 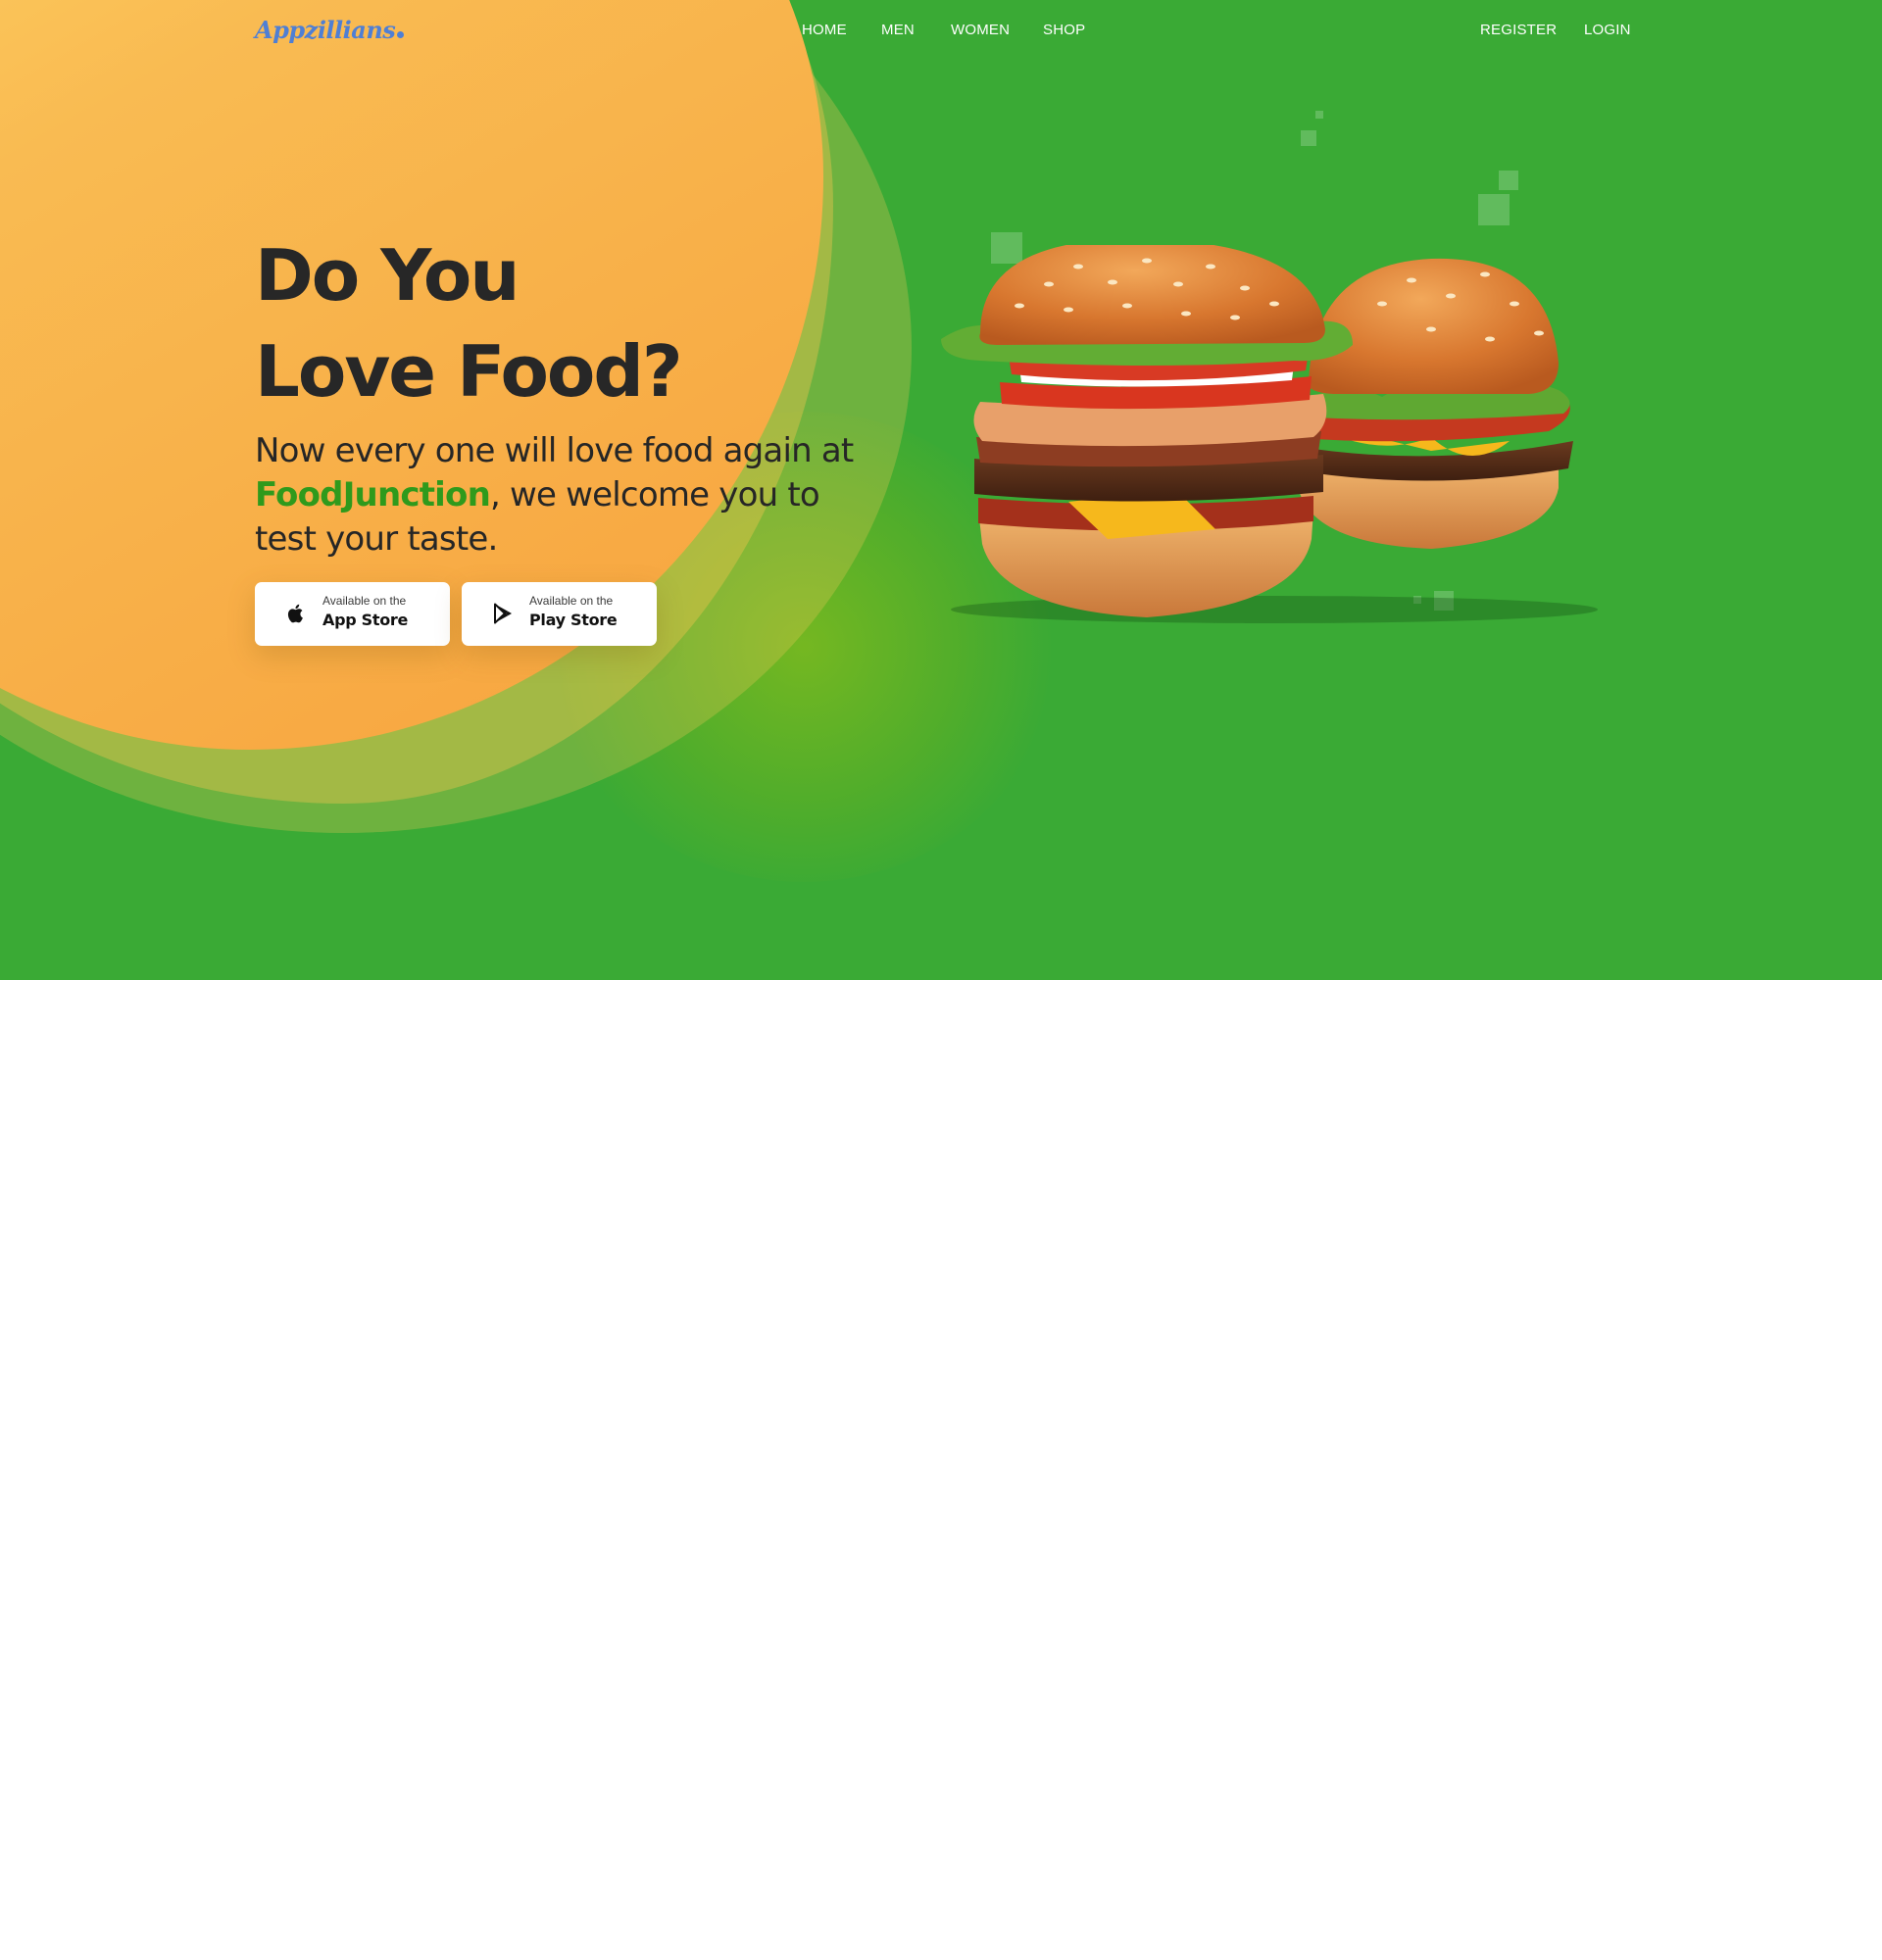 What do you see at coordinates (373, 494) in the screenshot?
I see `subtext-brand-name: FoodJunction` at bounding box center [373, 494].